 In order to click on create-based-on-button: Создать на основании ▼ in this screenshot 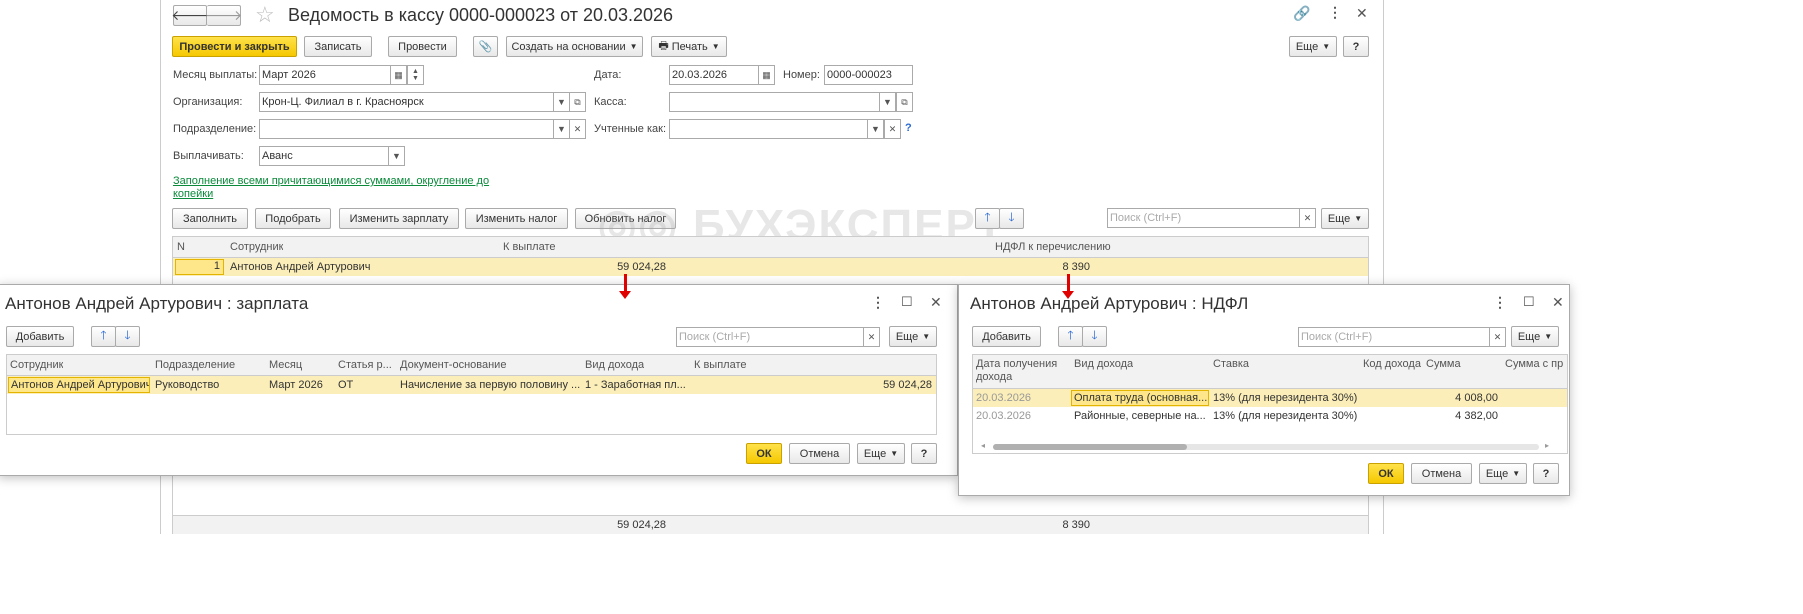, I will do `click(574, 46)`.